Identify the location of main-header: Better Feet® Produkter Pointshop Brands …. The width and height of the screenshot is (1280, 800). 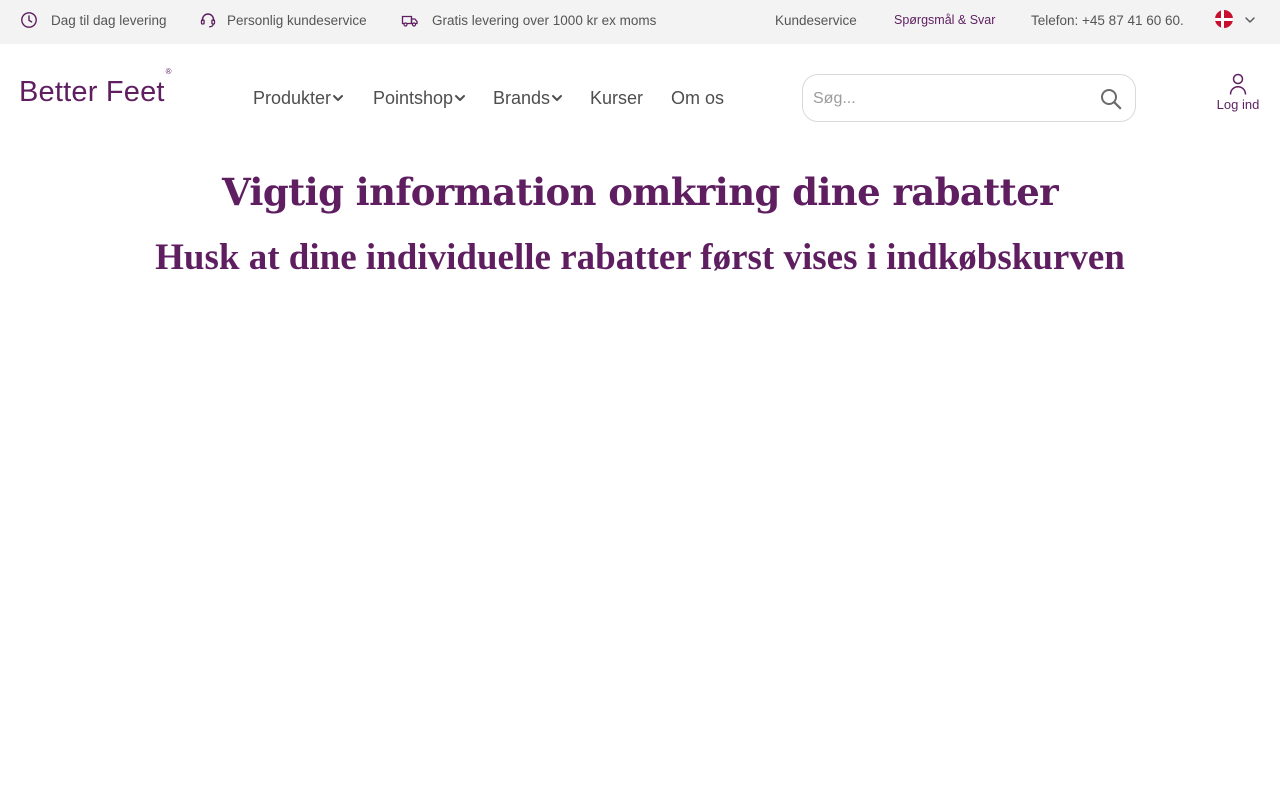
(640, 94).